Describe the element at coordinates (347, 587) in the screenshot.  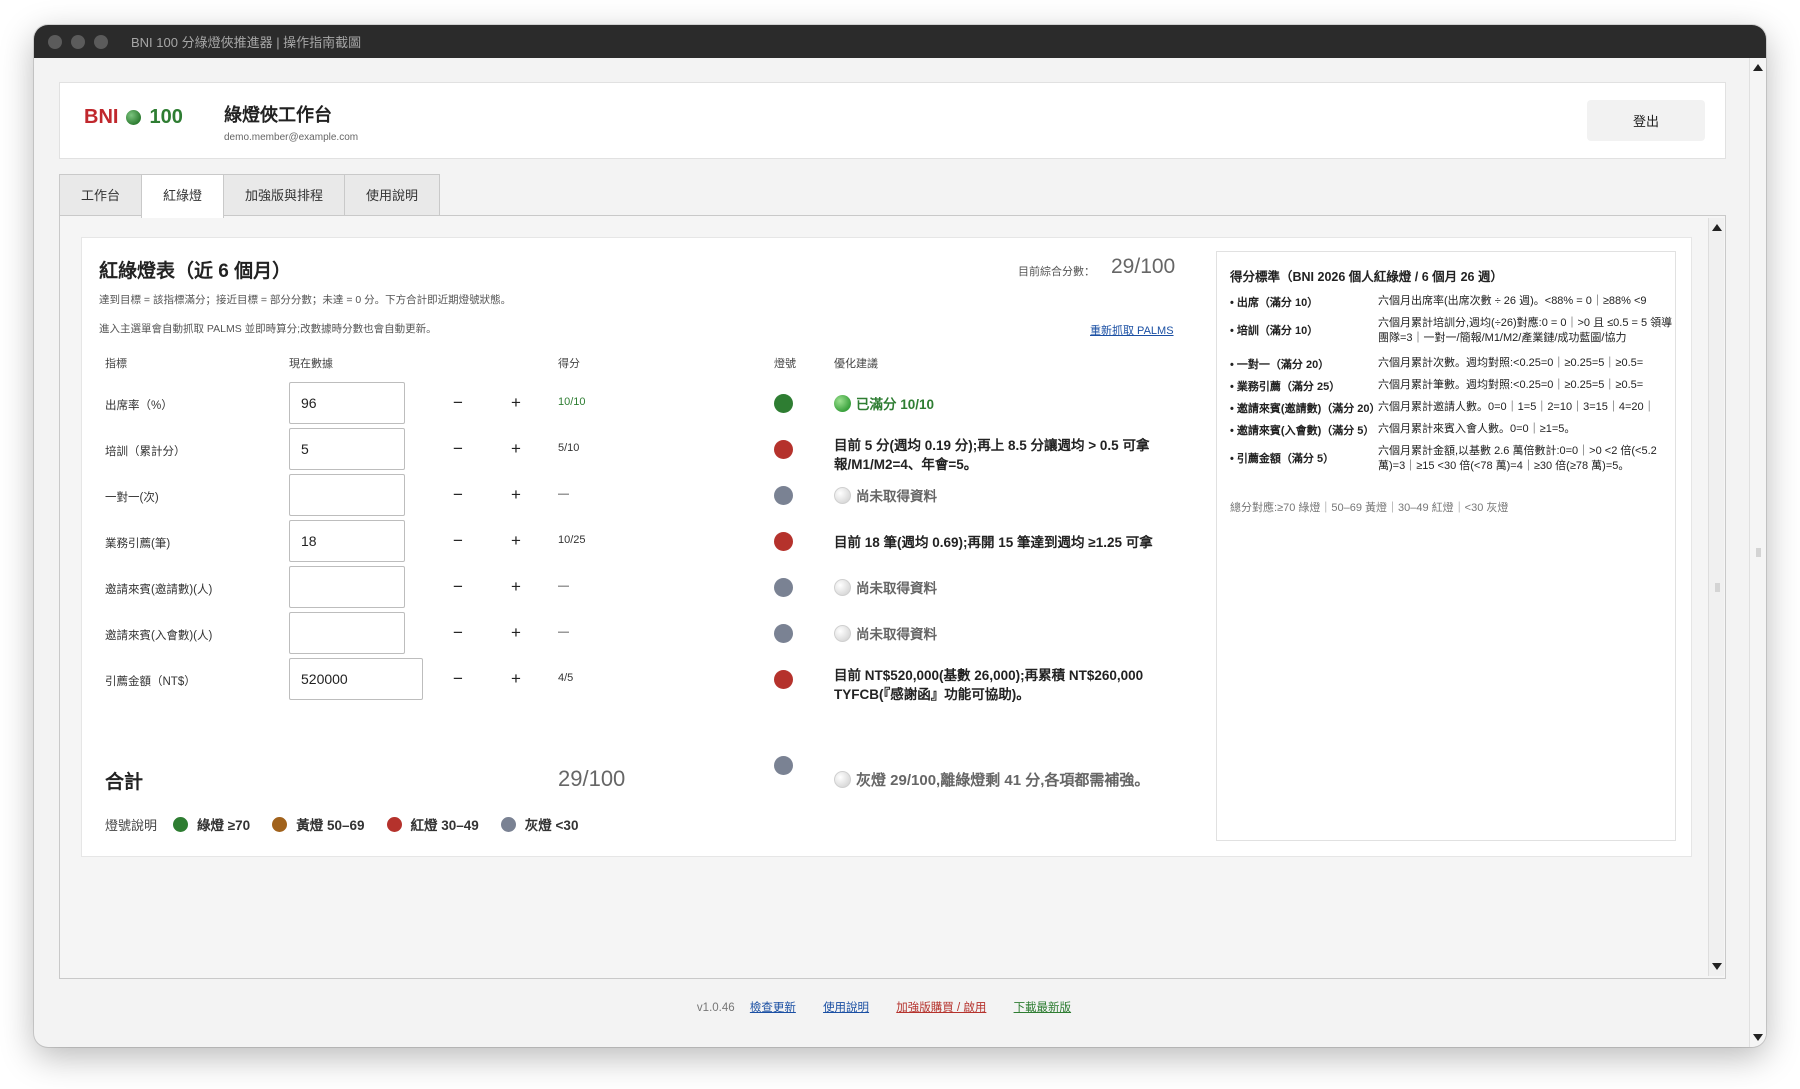
I see `visitors-invited-input` at that location.